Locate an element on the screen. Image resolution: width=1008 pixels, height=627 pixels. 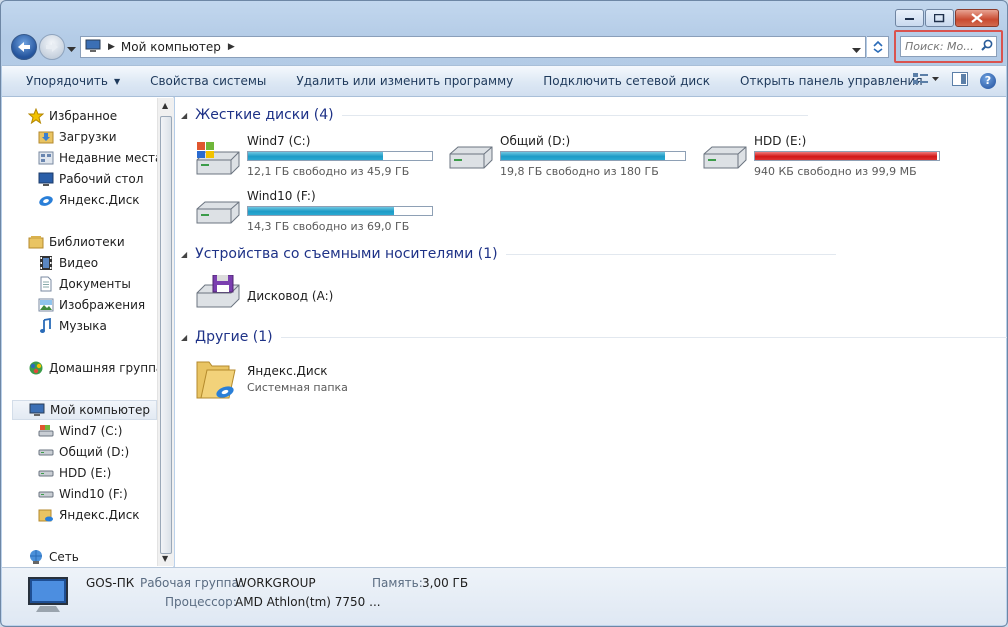
organize-menu: Упорядочить ▼ is located at coordinates (68, 81).